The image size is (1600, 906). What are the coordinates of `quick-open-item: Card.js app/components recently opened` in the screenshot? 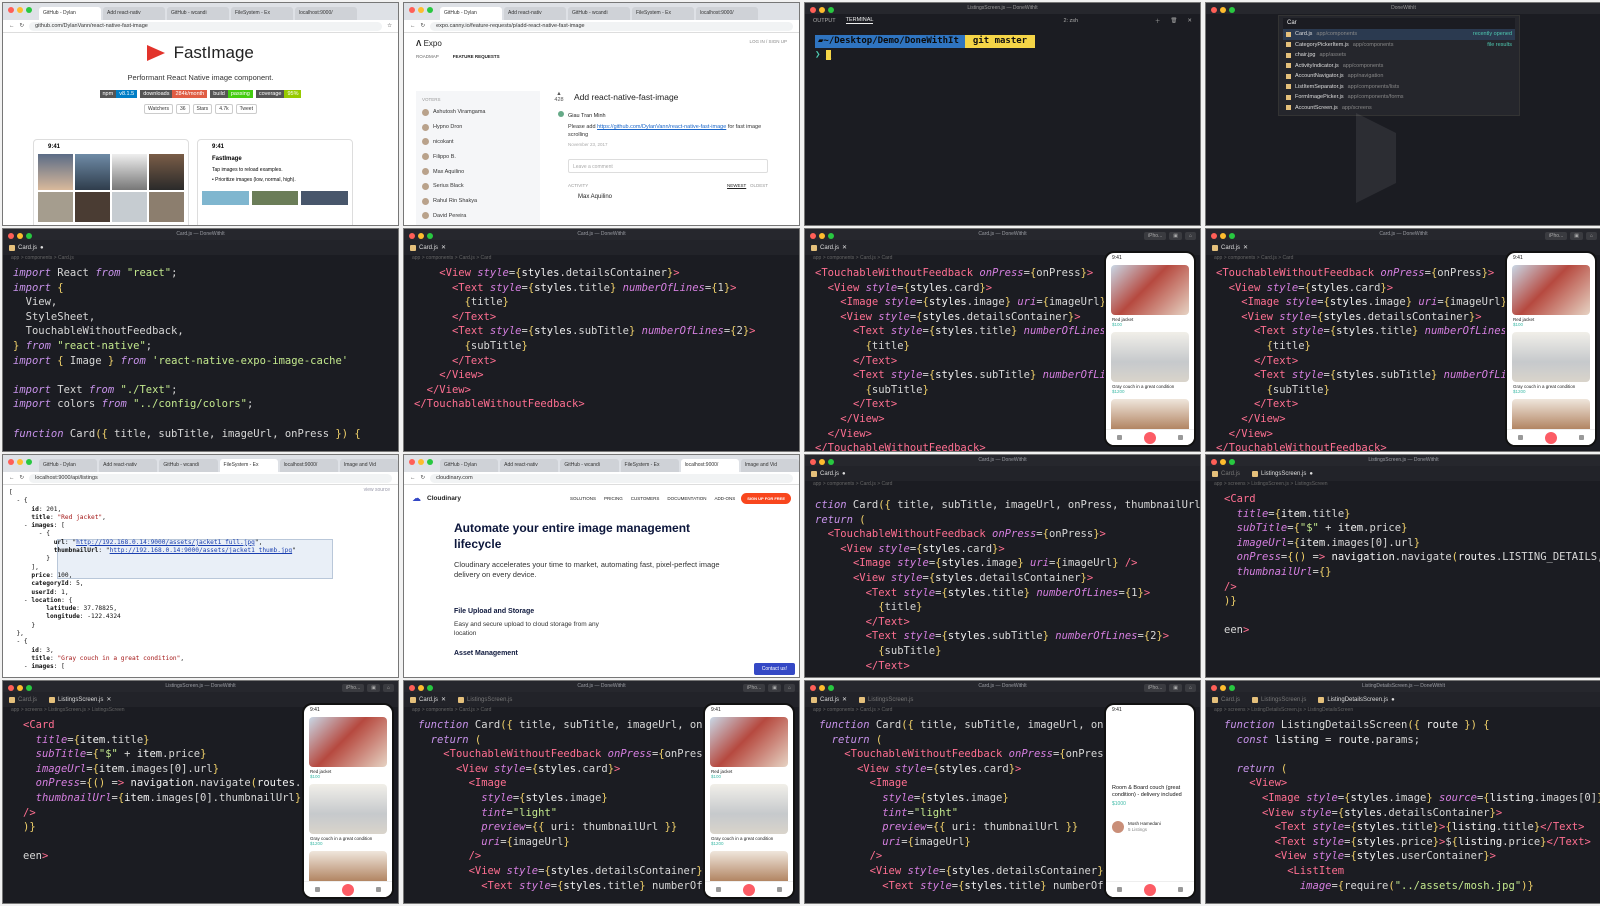 It's located at (1399, 34).